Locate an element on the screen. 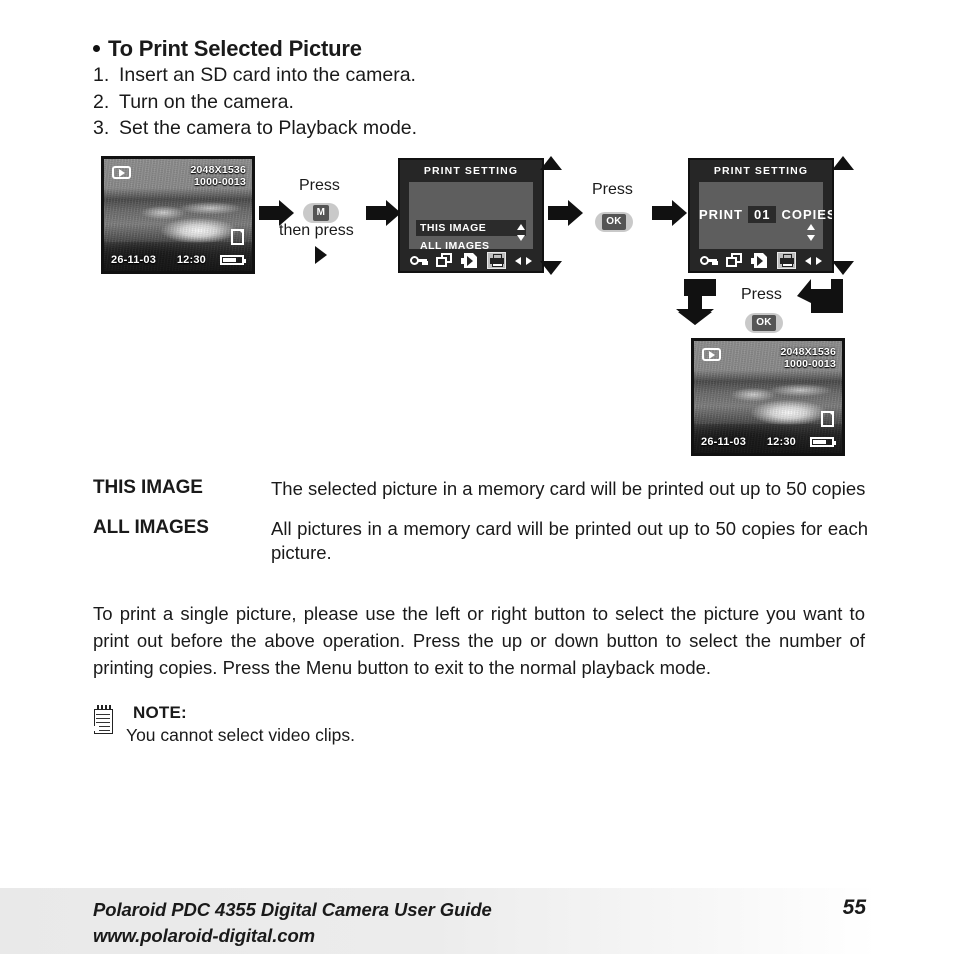 This screenshot has height=954, width=954. copies-row: PRINT 01 COPIES is located at coordinates (765, 215).